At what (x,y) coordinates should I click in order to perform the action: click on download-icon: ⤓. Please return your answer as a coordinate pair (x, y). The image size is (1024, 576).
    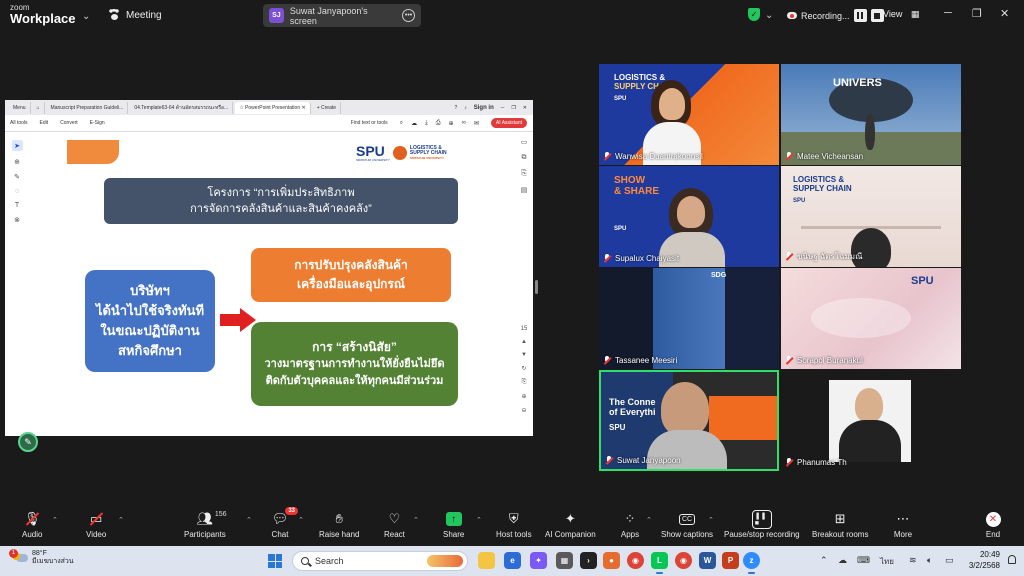
    Looking at the image, I should click on (426, 123).